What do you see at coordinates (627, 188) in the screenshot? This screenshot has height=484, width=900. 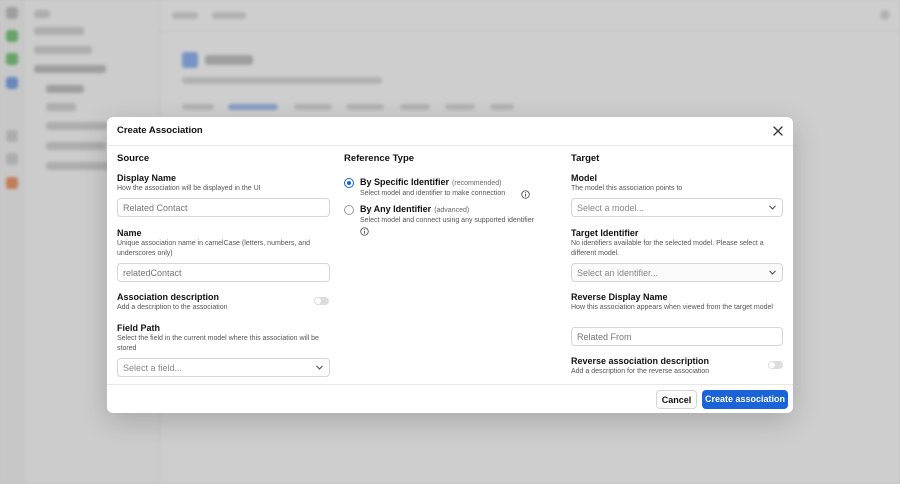 I see `model-help: The model this association points to` at bounding box center [627, 188].